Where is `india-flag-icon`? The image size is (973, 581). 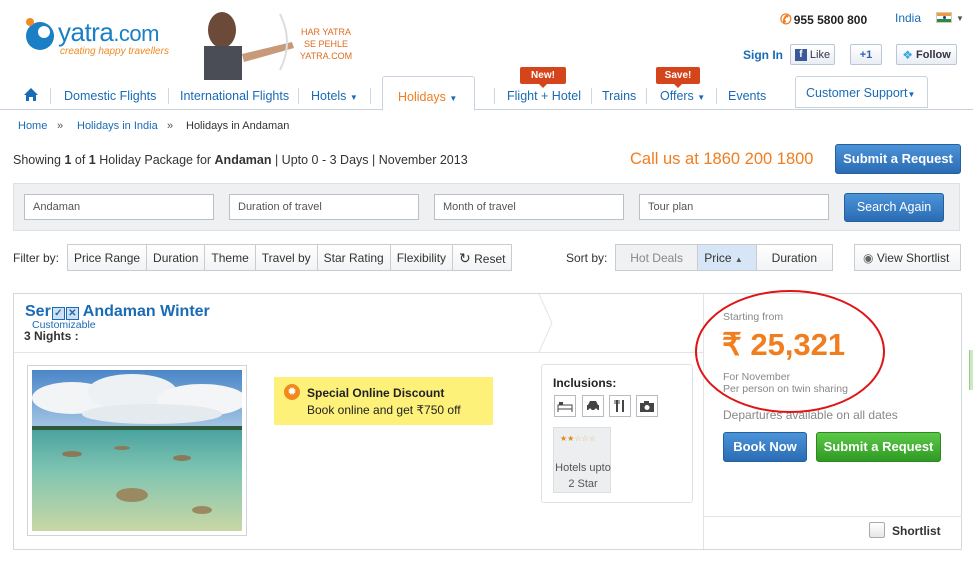
india-flag-icon is located at coordinates (944, 17).